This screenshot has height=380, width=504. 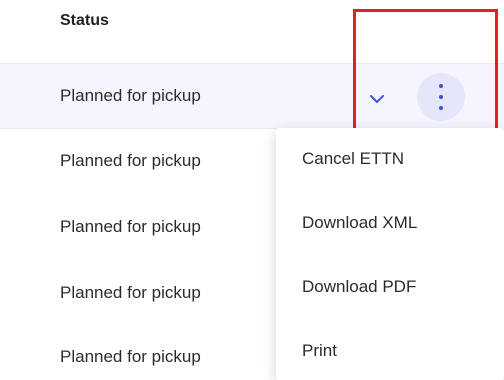 What do you see at coordinates (441, 86) in the screenshot?
I see `more-vertical-icon` at bounding box center [441, 86].